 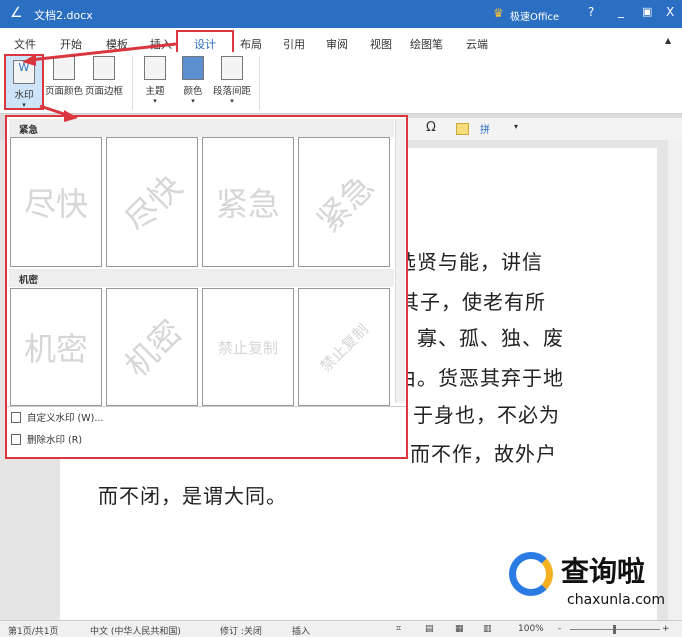 I want to click on minimize-button: _, so click(x=621, y=11).